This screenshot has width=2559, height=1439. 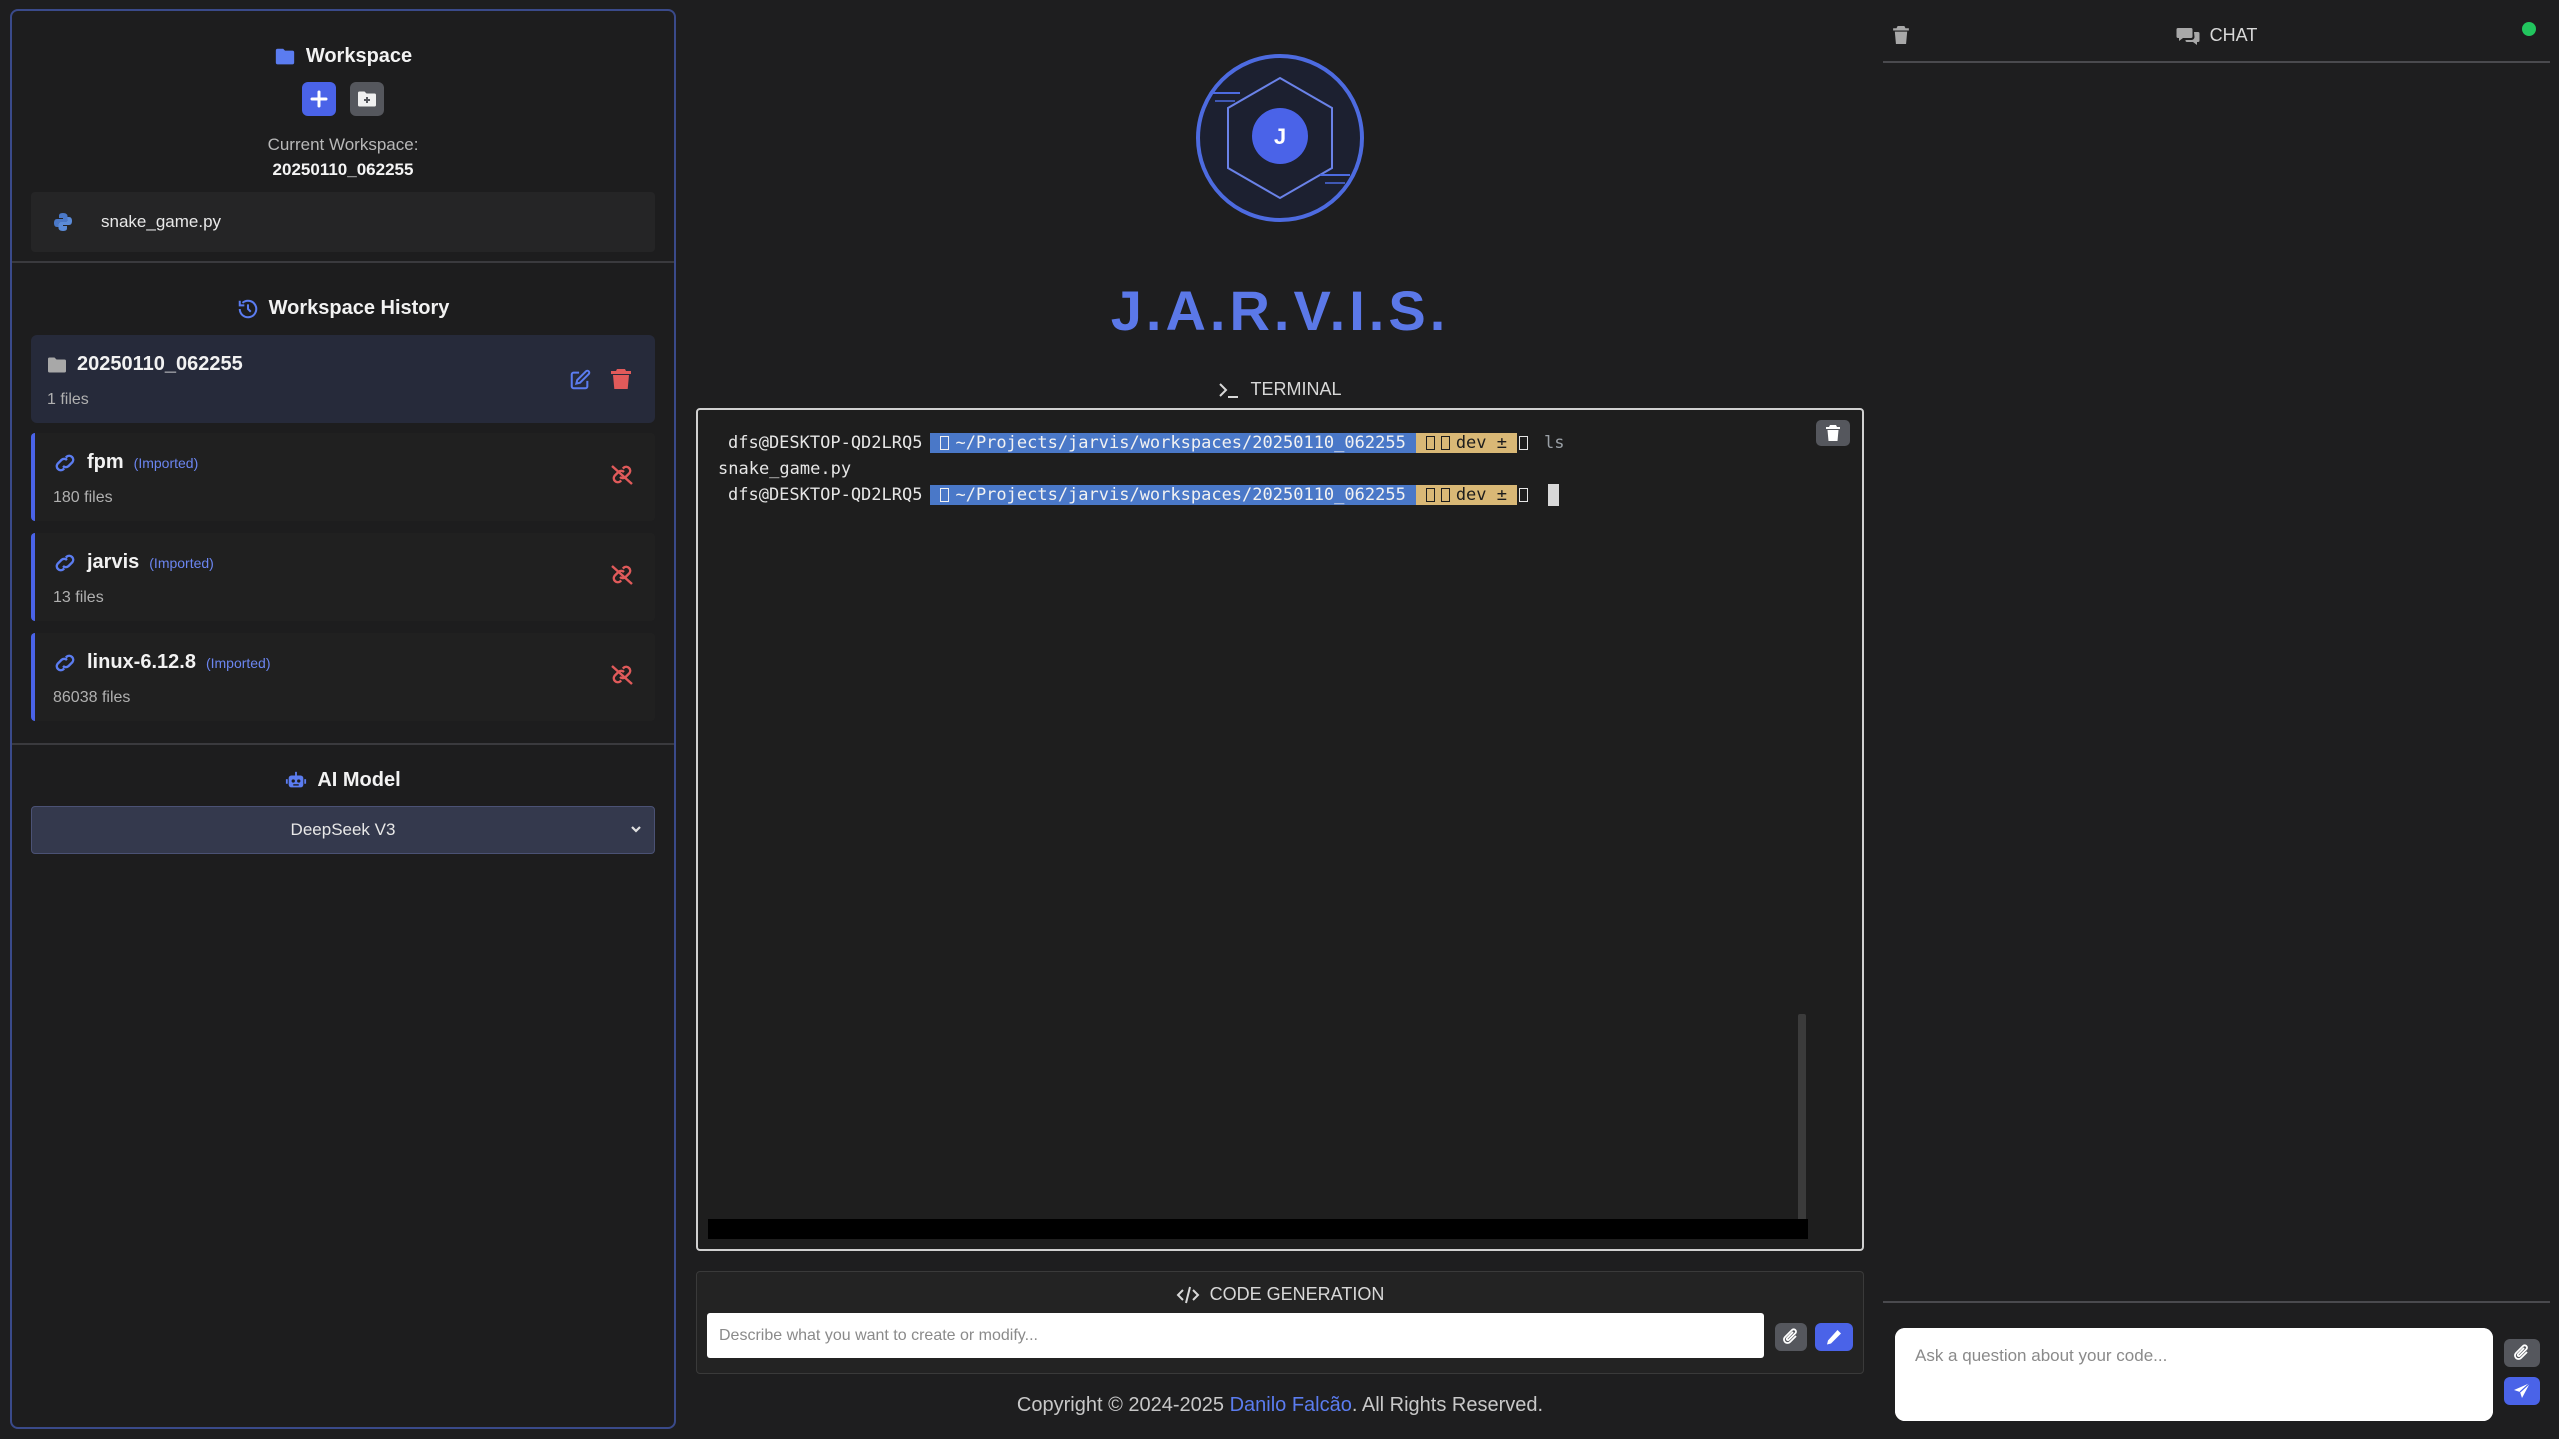 I want to click on attach-button, so click(x=1791, y=1337).